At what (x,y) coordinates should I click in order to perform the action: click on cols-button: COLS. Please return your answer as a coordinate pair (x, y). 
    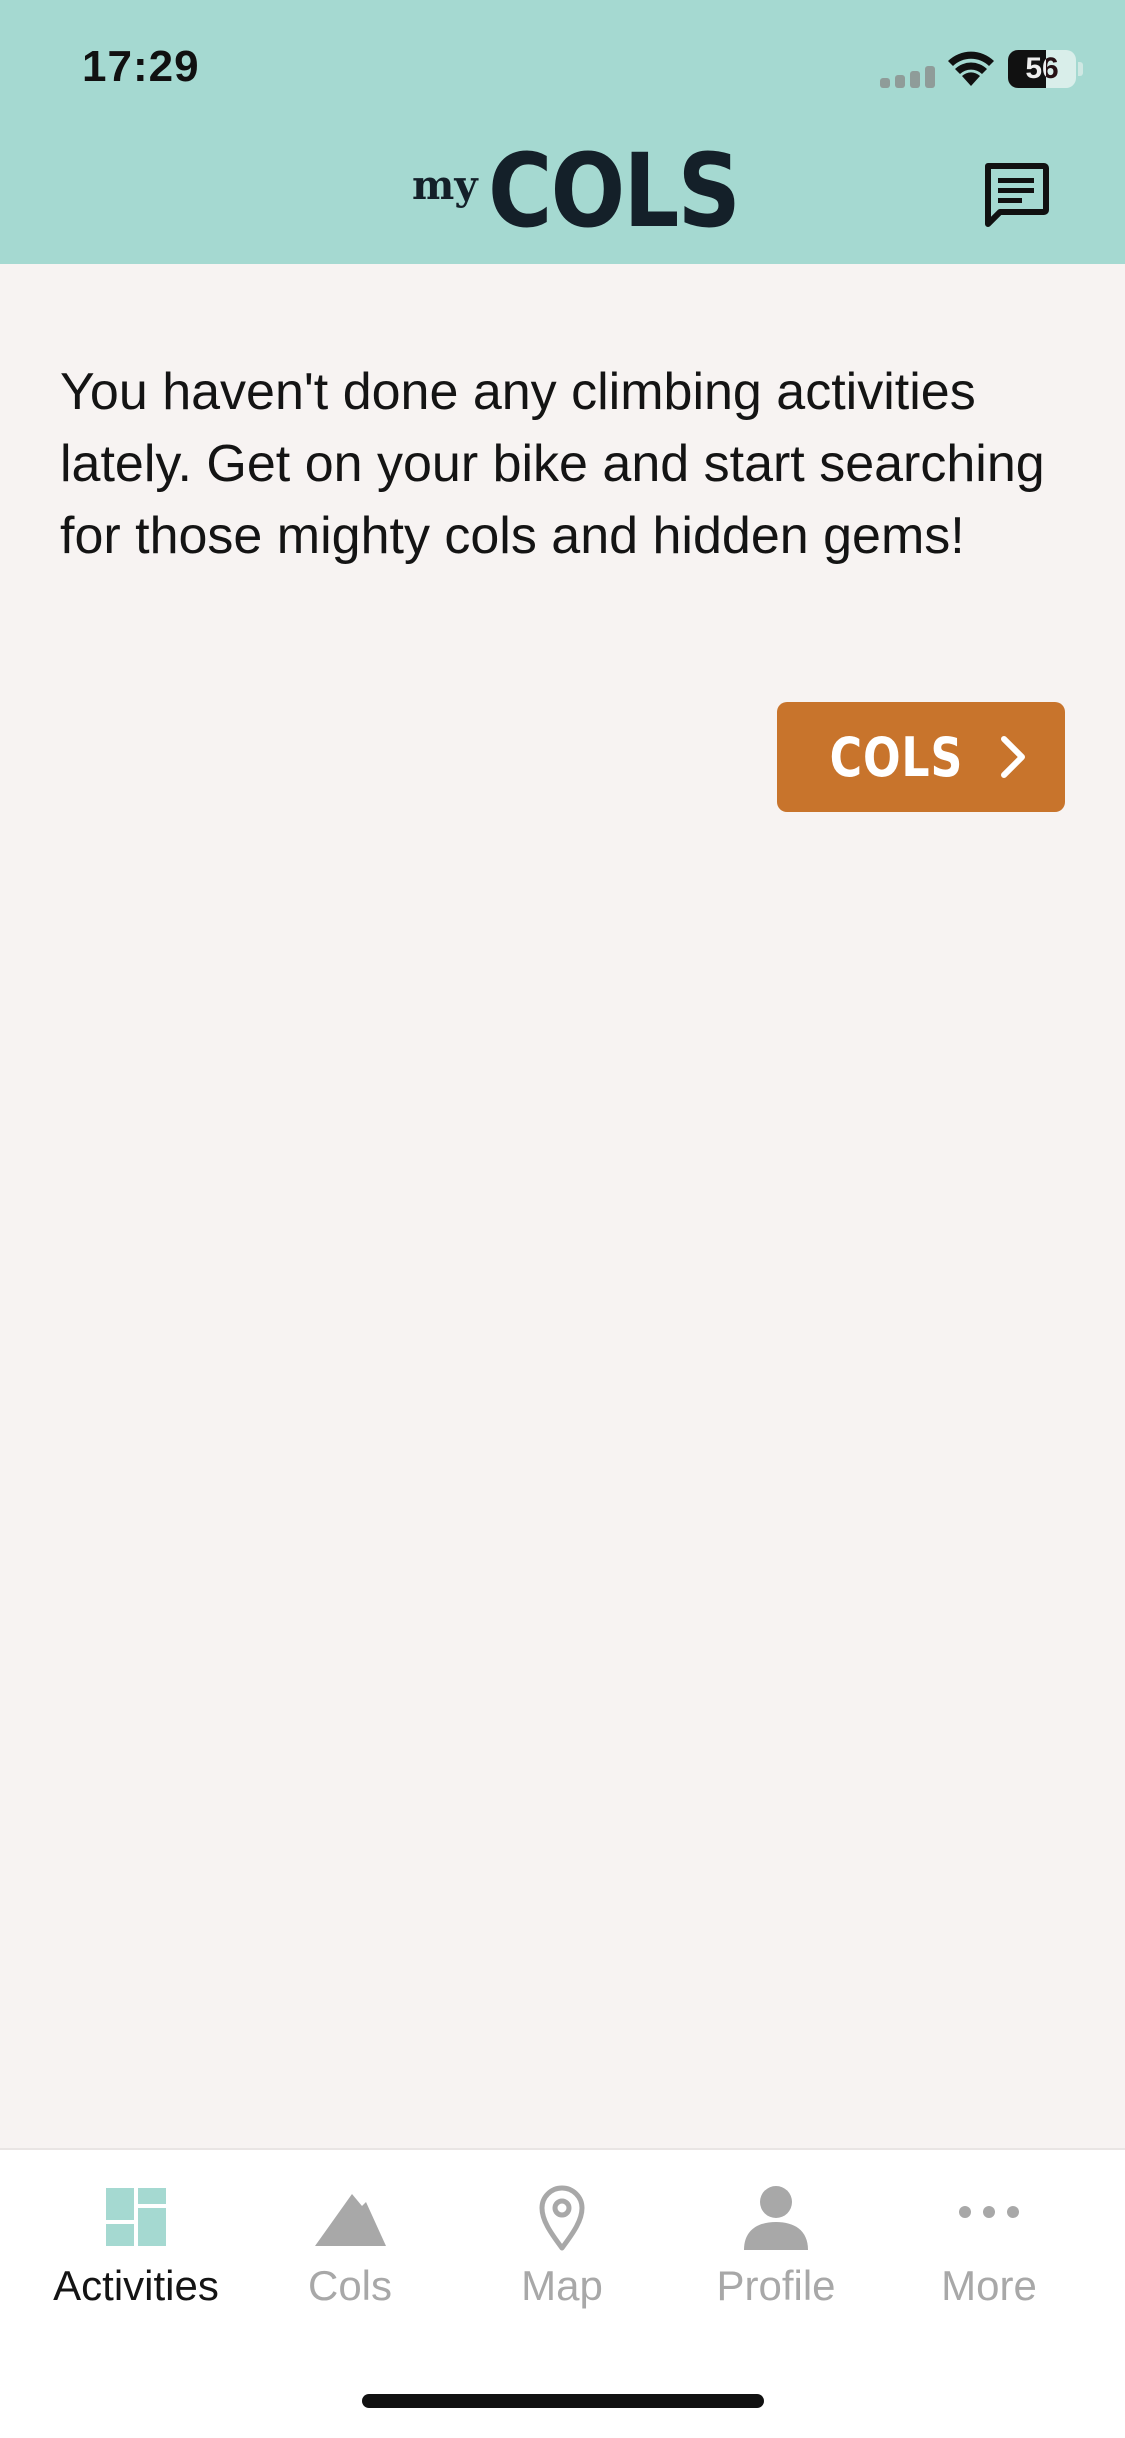
    Looking at the image, I should click on (921, 757).